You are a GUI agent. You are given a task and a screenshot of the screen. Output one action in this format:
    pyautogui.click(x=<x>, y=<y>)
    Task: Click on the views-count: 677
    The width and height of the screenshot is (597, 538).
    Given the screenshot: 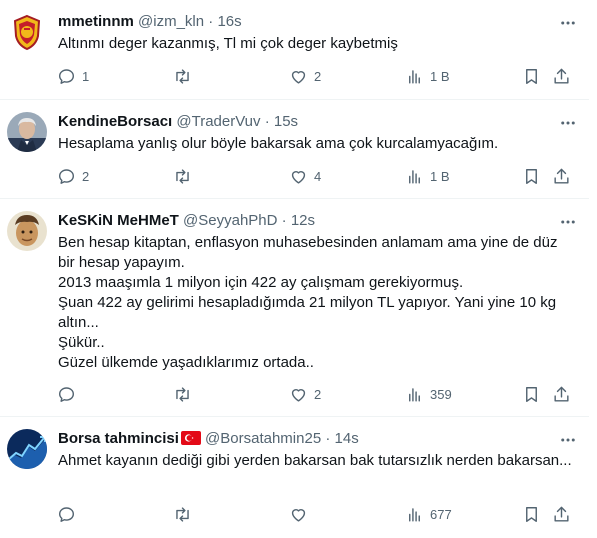 What is the action you would take?
    pyautogui.click(x=441, y=514)
    